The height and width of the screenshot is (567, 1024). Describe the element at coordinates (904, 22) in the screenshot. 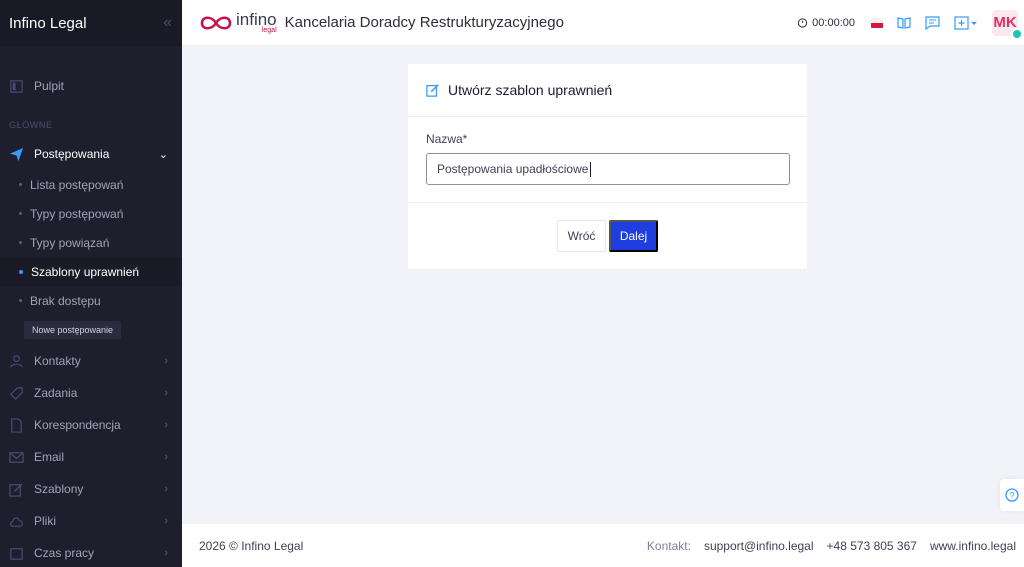

I see `book-icon` at that location.